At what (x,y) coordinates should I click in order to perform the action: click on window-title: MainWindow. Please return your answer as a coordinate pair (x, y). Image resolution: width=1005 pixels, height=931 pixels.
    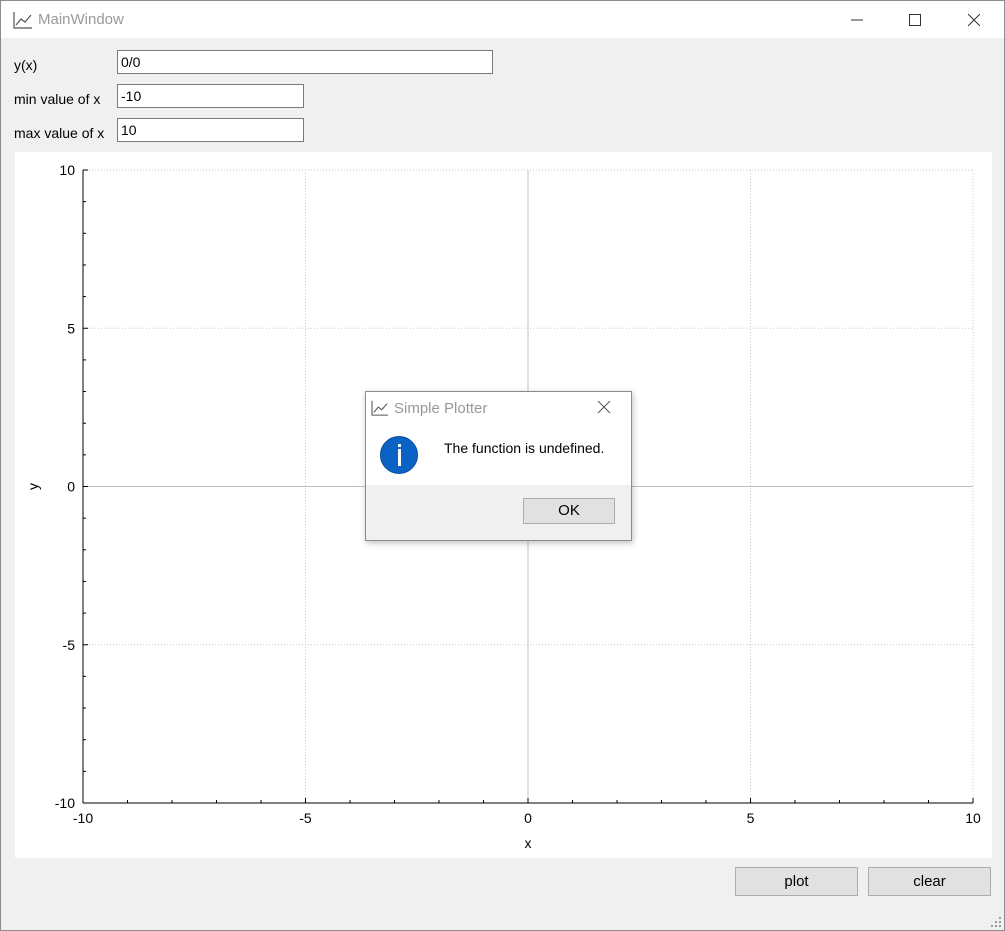
    Looking at the image, I should click on (81, 19).